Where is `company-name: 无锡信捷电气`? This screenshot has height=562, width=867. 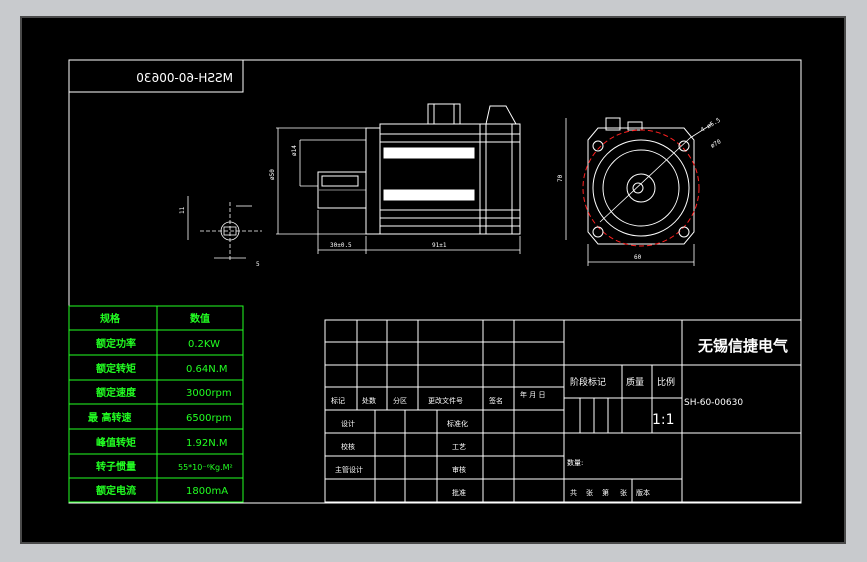
company-name: 无锡信捷电气 is located at coordinates (742, 346).